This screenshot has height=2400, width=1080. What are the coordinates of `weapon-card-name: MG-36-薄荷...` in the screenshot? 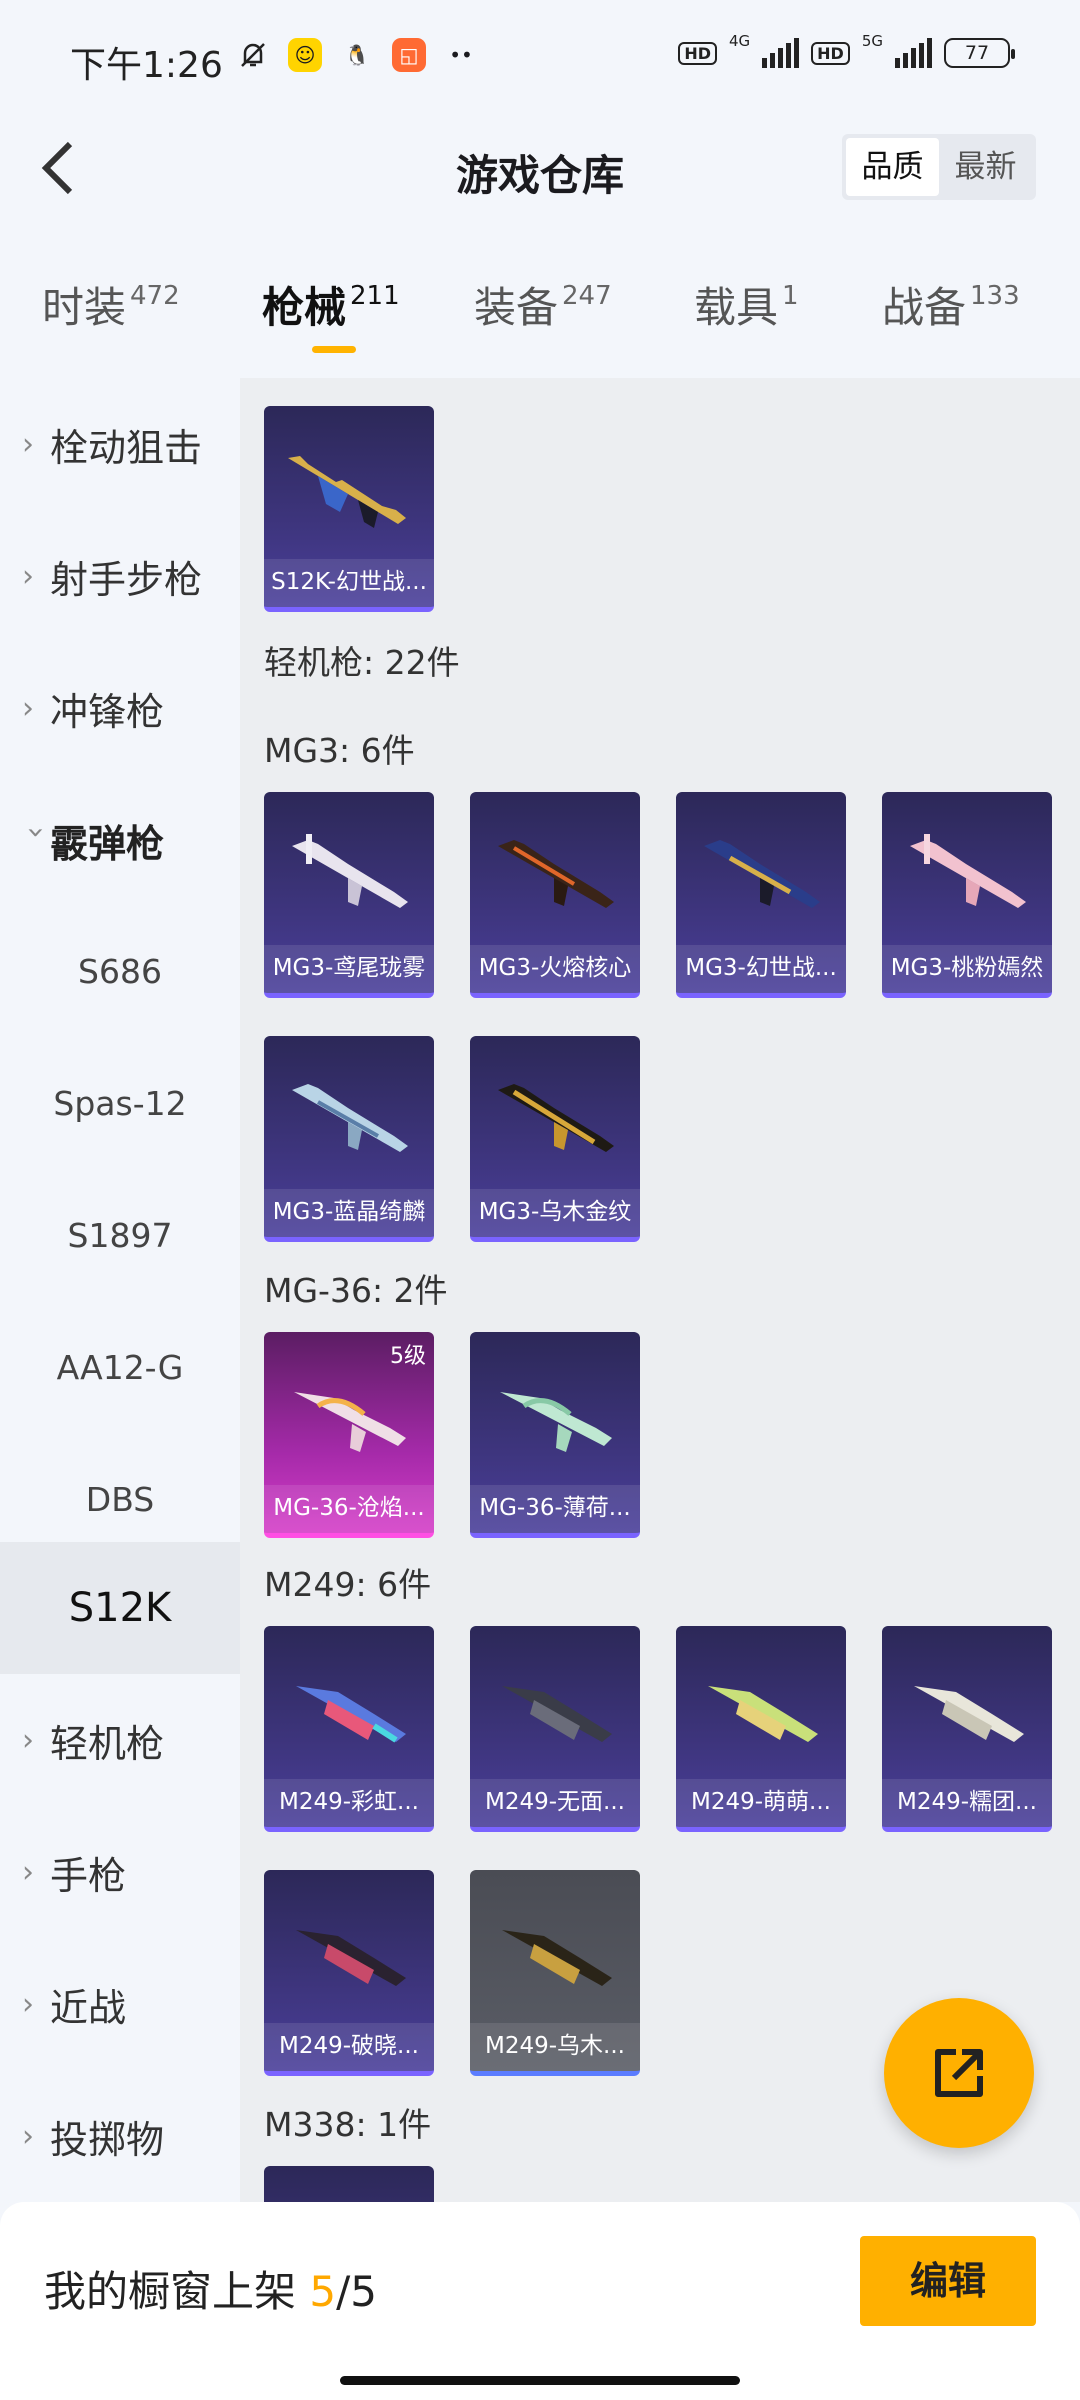 It's located at (555, 1509).